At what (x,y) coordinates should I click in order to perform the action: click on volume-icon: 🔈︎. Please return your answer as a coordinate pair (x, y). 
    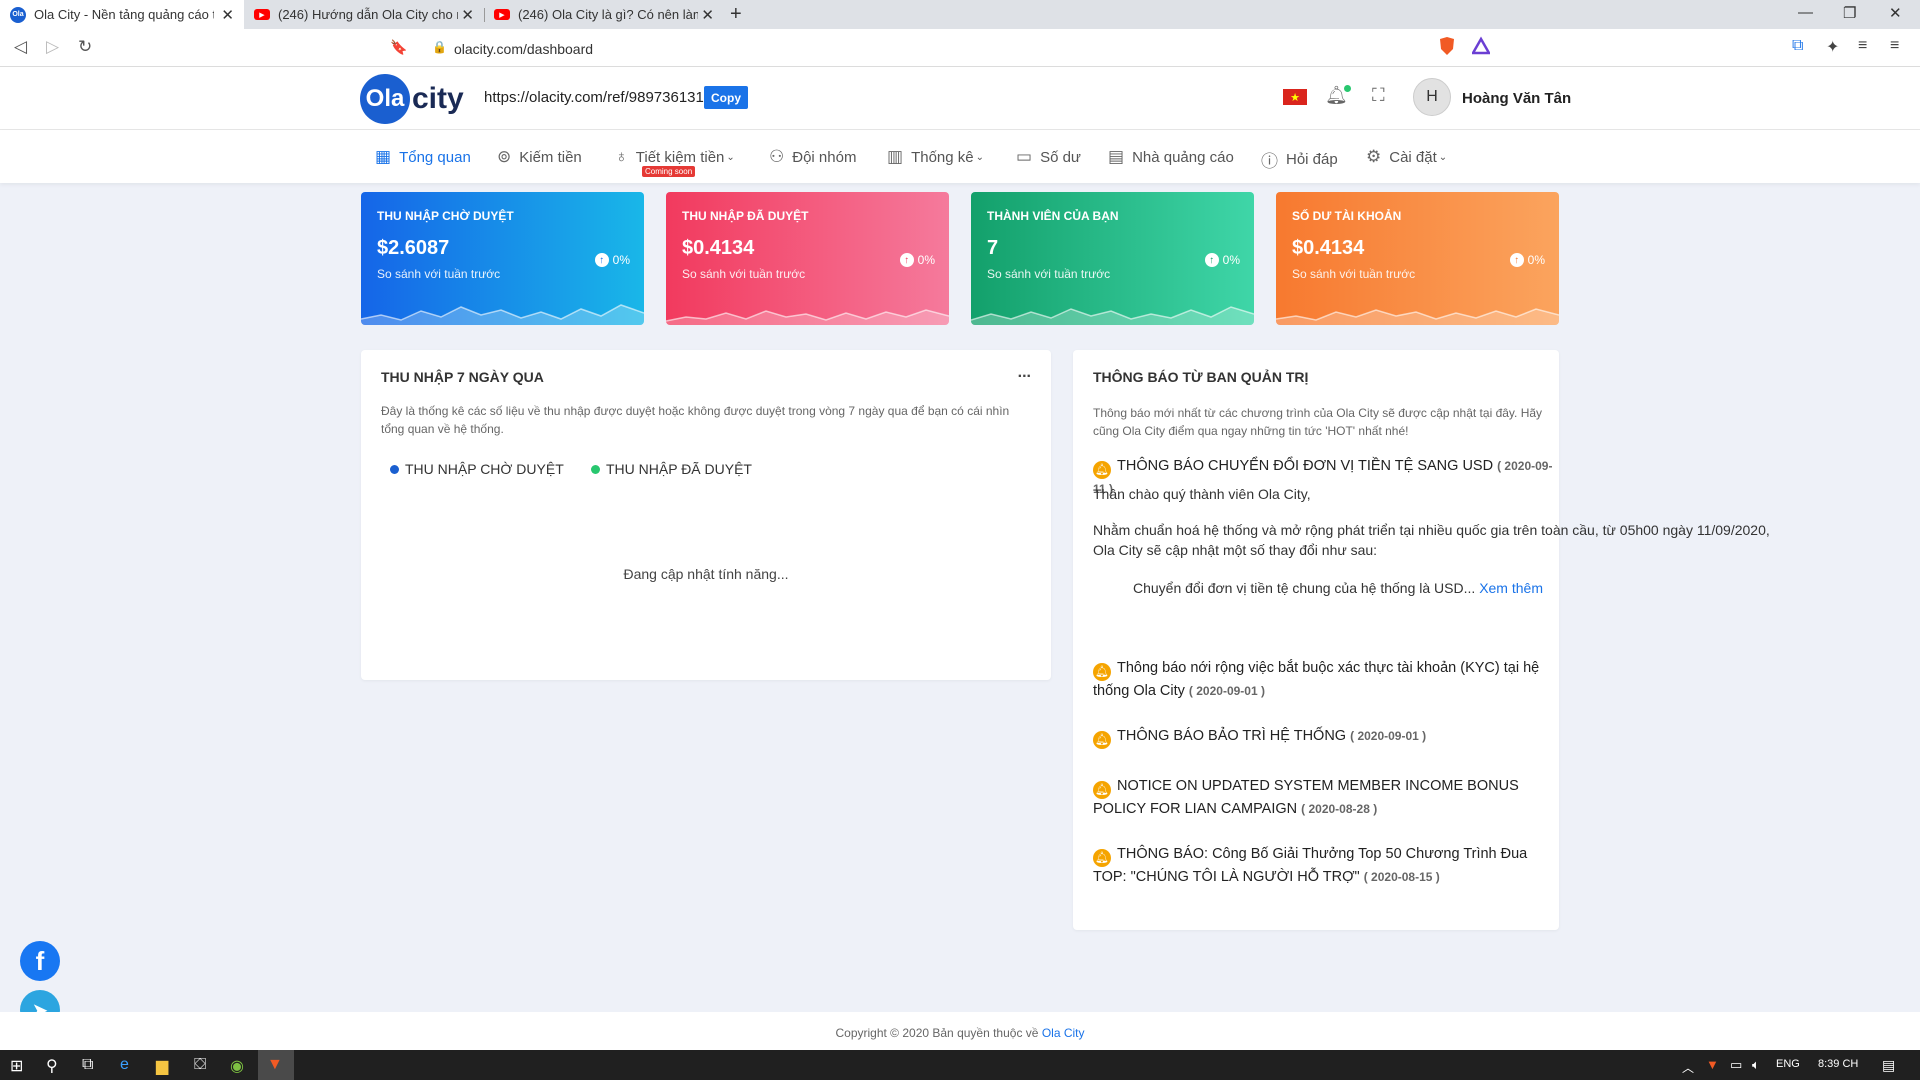
    Looking at the image, I should click on (1756, 1065).